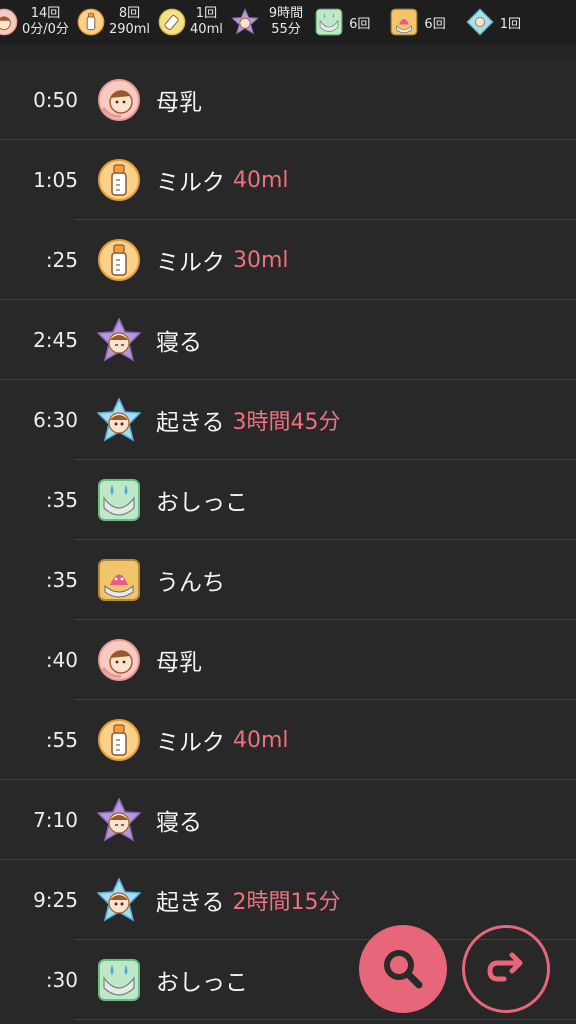 Image resolution: width=576 pixels, height=1024 pixels. Describe the element at coordinates (480, 22) in the screenshot. I see `other-icon` at that location.